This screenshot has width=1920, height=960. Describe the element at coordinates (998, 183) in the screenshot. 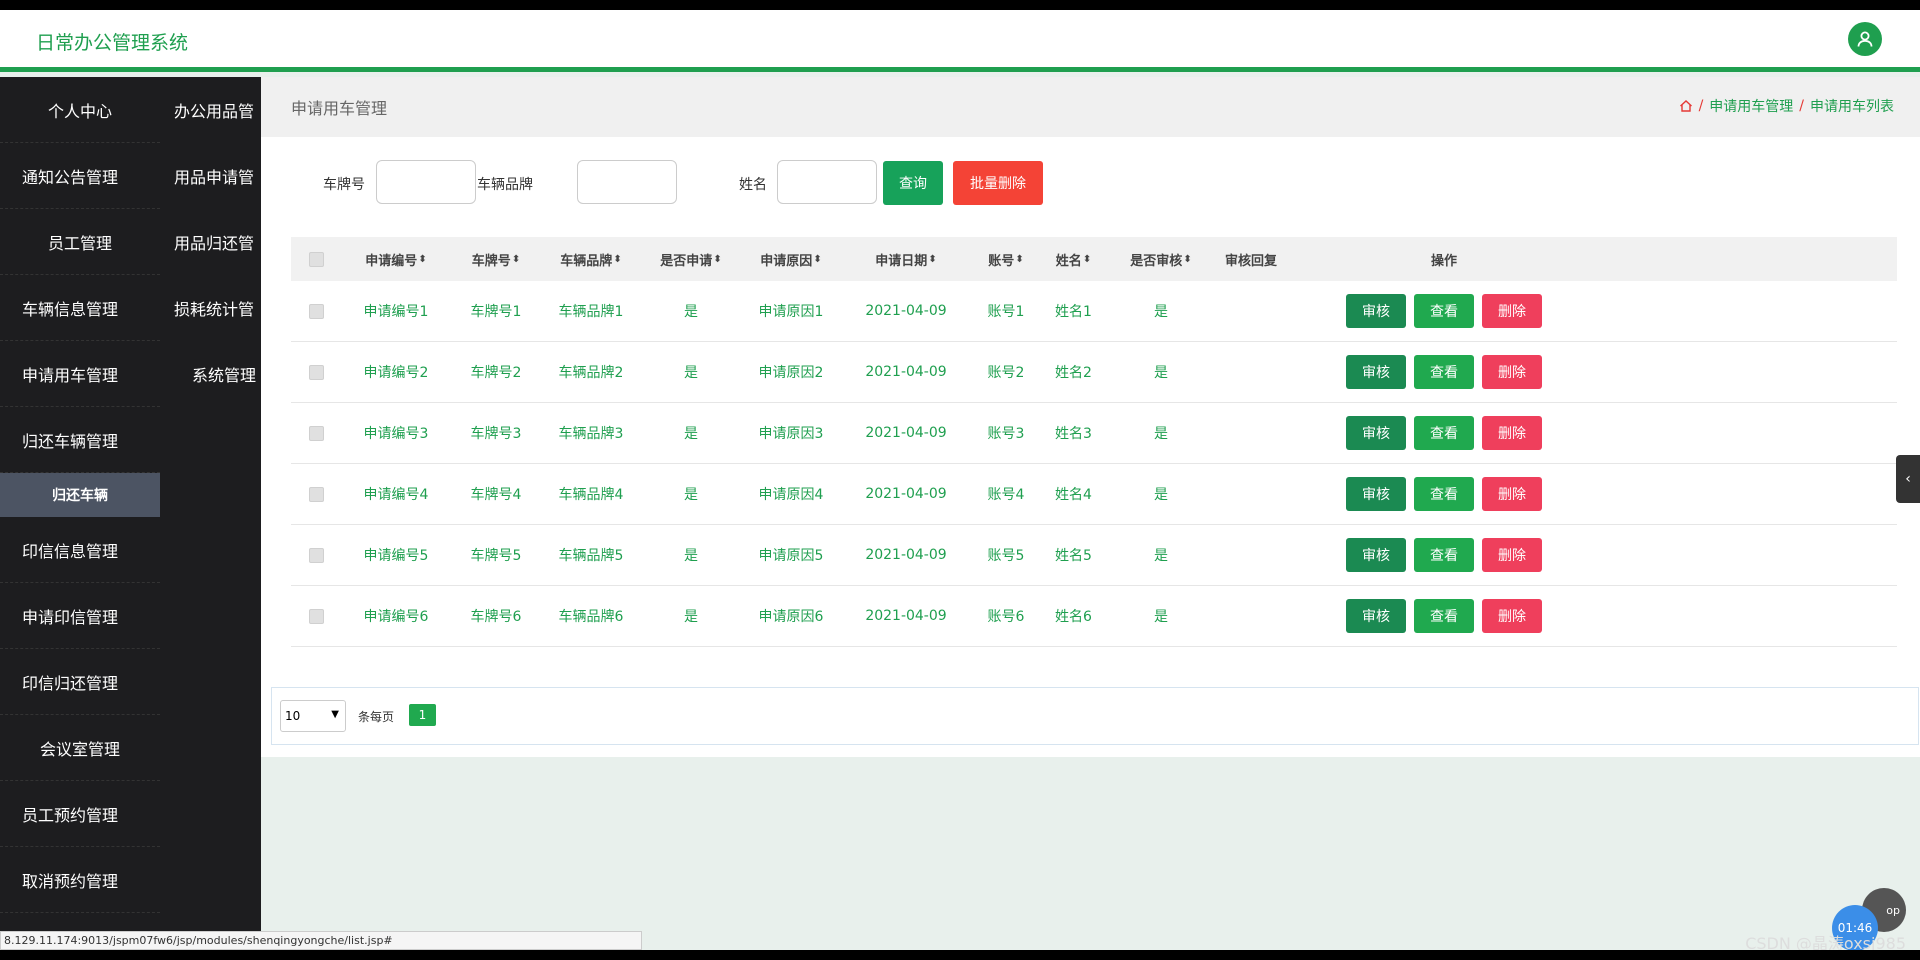

I see `bulk-delete-button: 批量删除` at that location.